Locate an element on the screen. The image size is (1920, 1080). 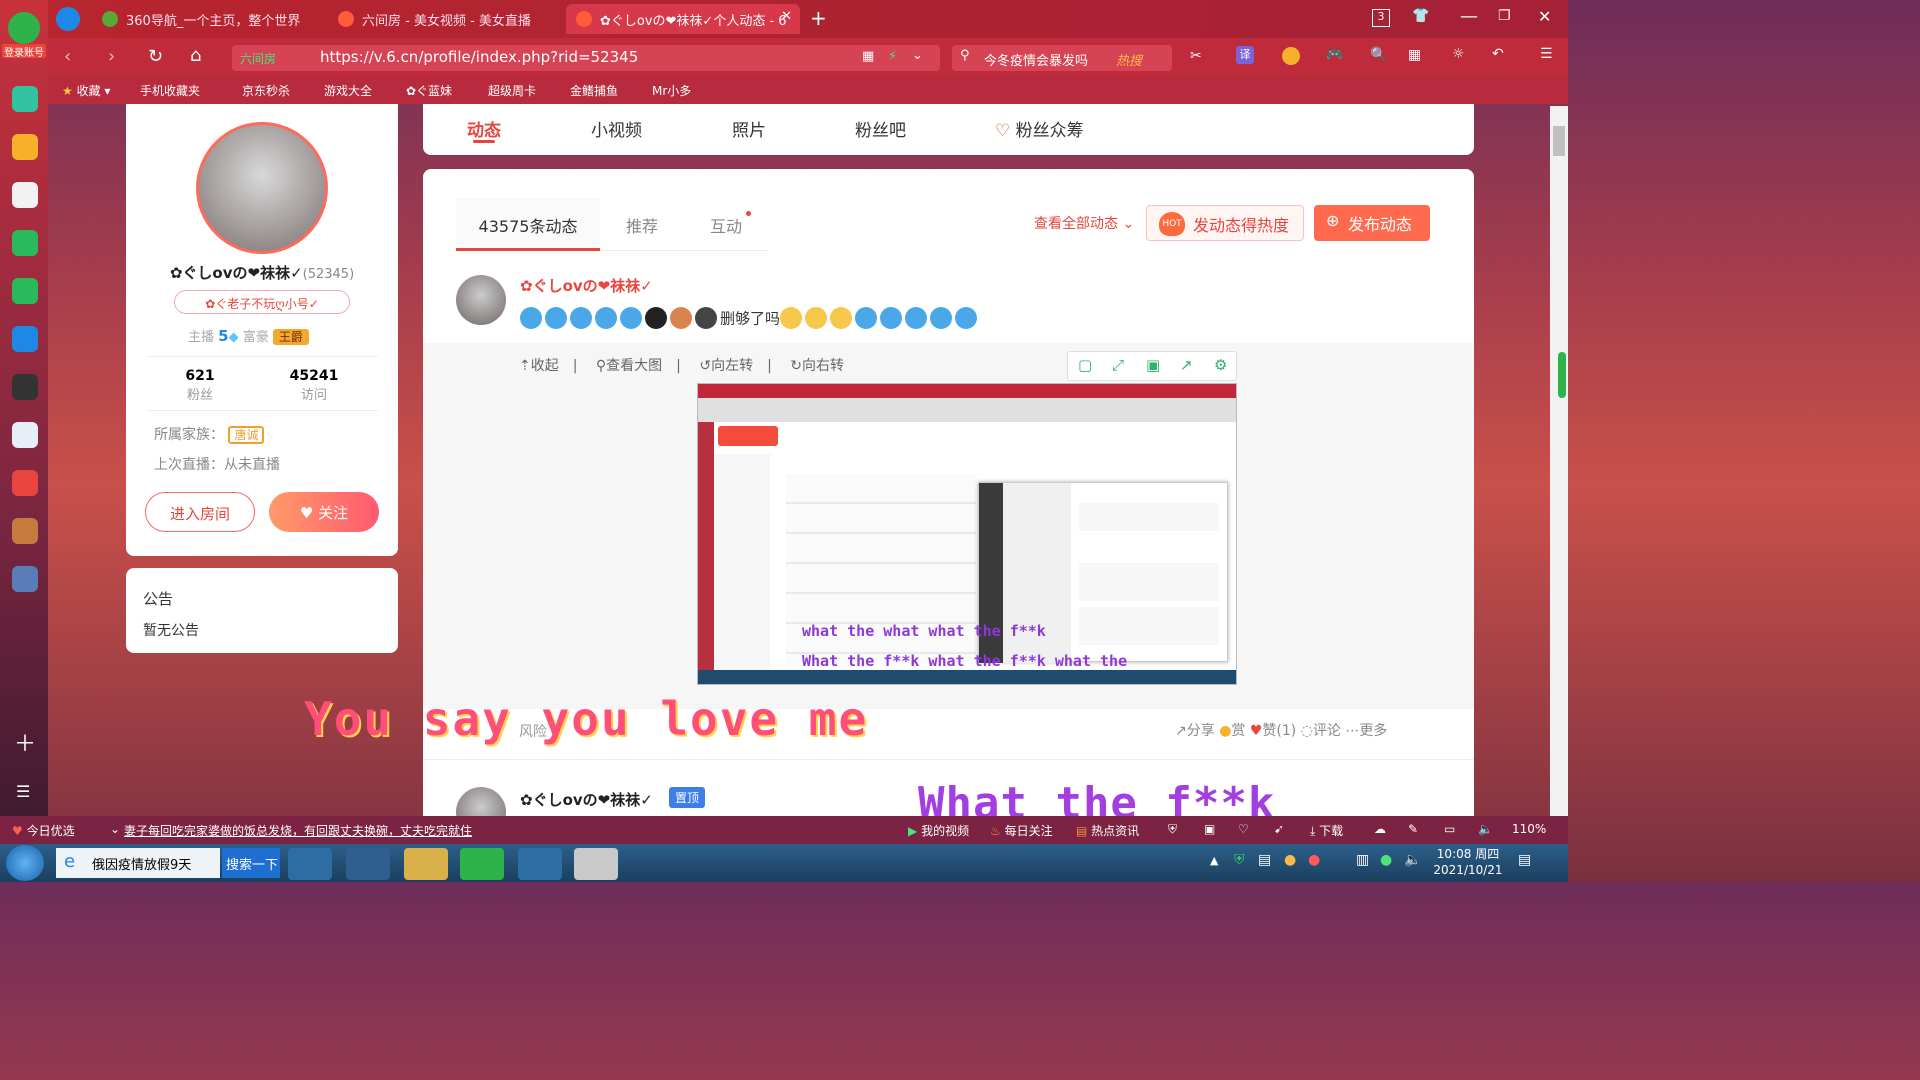
tab-fan-bar: 粉丝吧 is located at coordinates (880, 128).